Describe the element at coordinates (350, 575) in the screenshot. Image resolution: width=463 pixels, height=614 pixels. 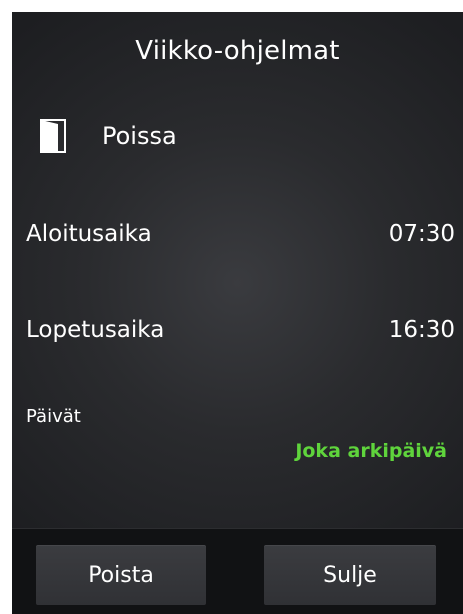
I see `close-button: Sulje` at that location.